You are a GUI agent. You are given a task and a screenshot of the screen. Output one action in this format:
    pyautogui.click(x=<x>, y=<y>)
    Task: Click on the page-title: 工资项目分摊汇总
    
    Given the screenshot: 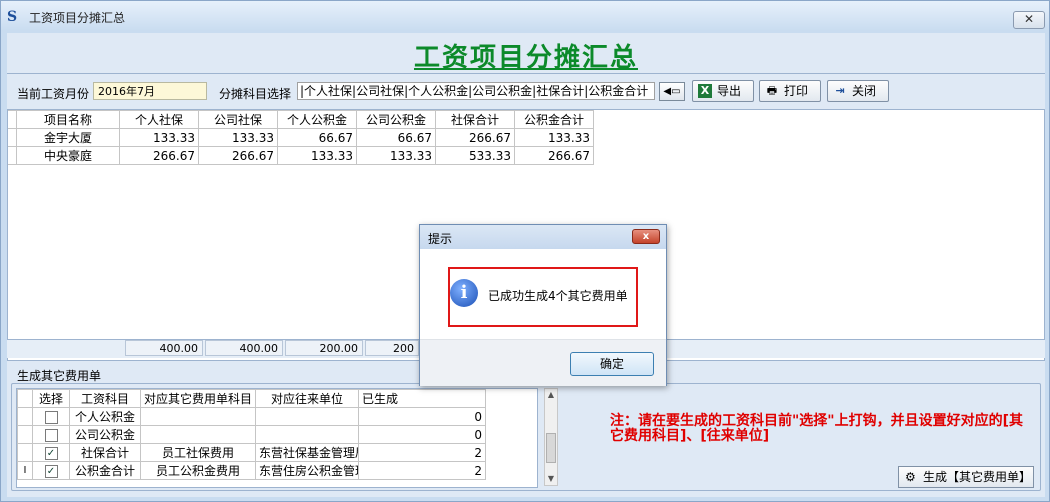 What is the action you would take?
    pyautogui.click(x=526, y=55)
    